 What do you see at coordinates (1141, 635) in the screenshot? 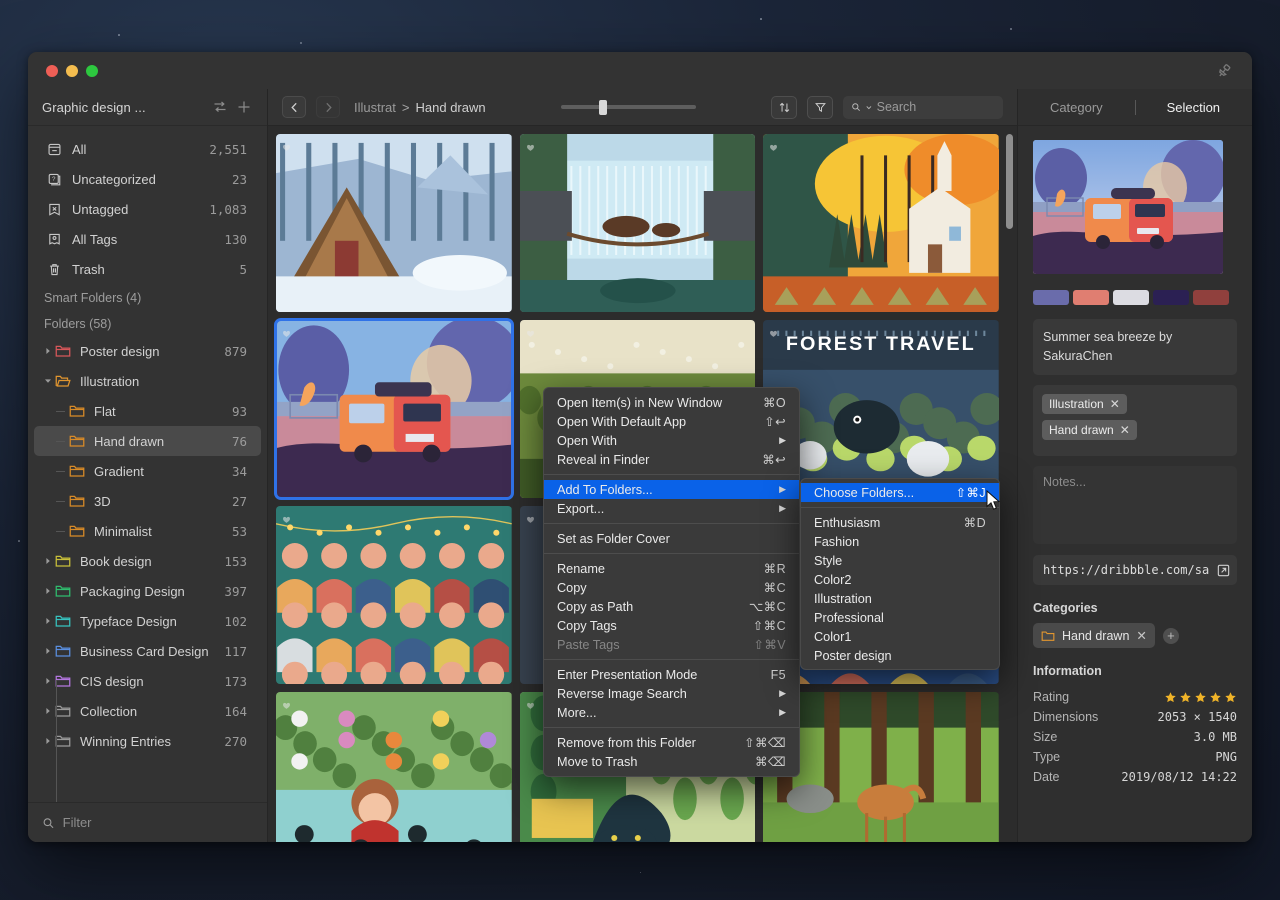
I see `remove-category-icon: ✕` at bounding box center [1141, 635].